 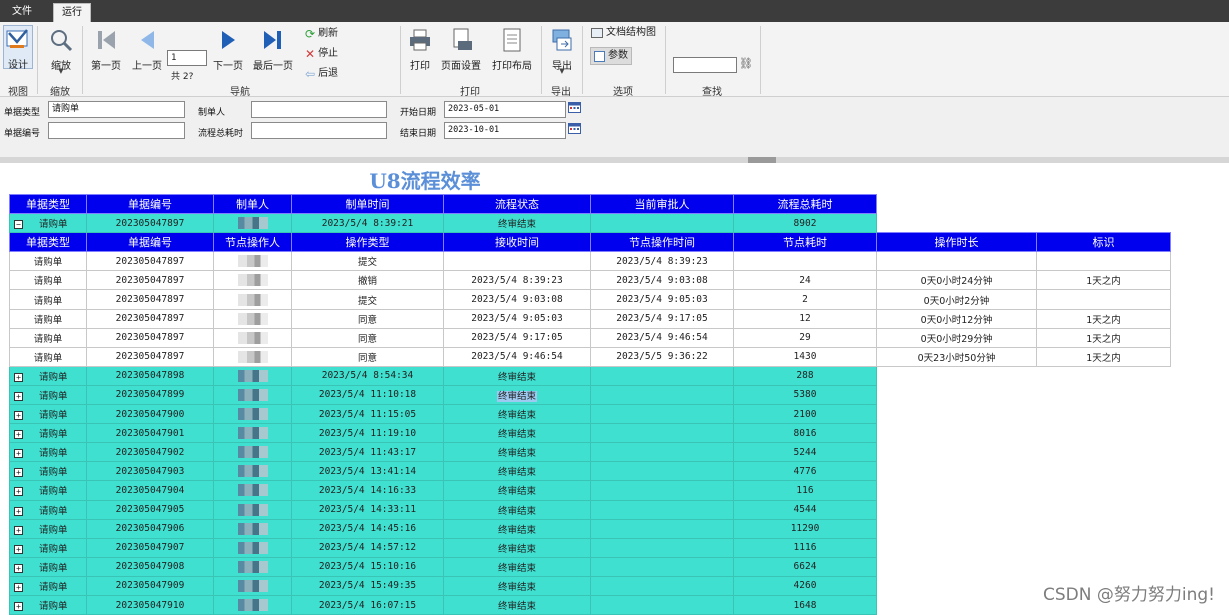 I want to click on detail-header-row: 单据类型 单据编号 节点操作人 操作类型 接收时间 节点操作时间 节点耗时 操作时长 标识, so click(x=590, y=242).